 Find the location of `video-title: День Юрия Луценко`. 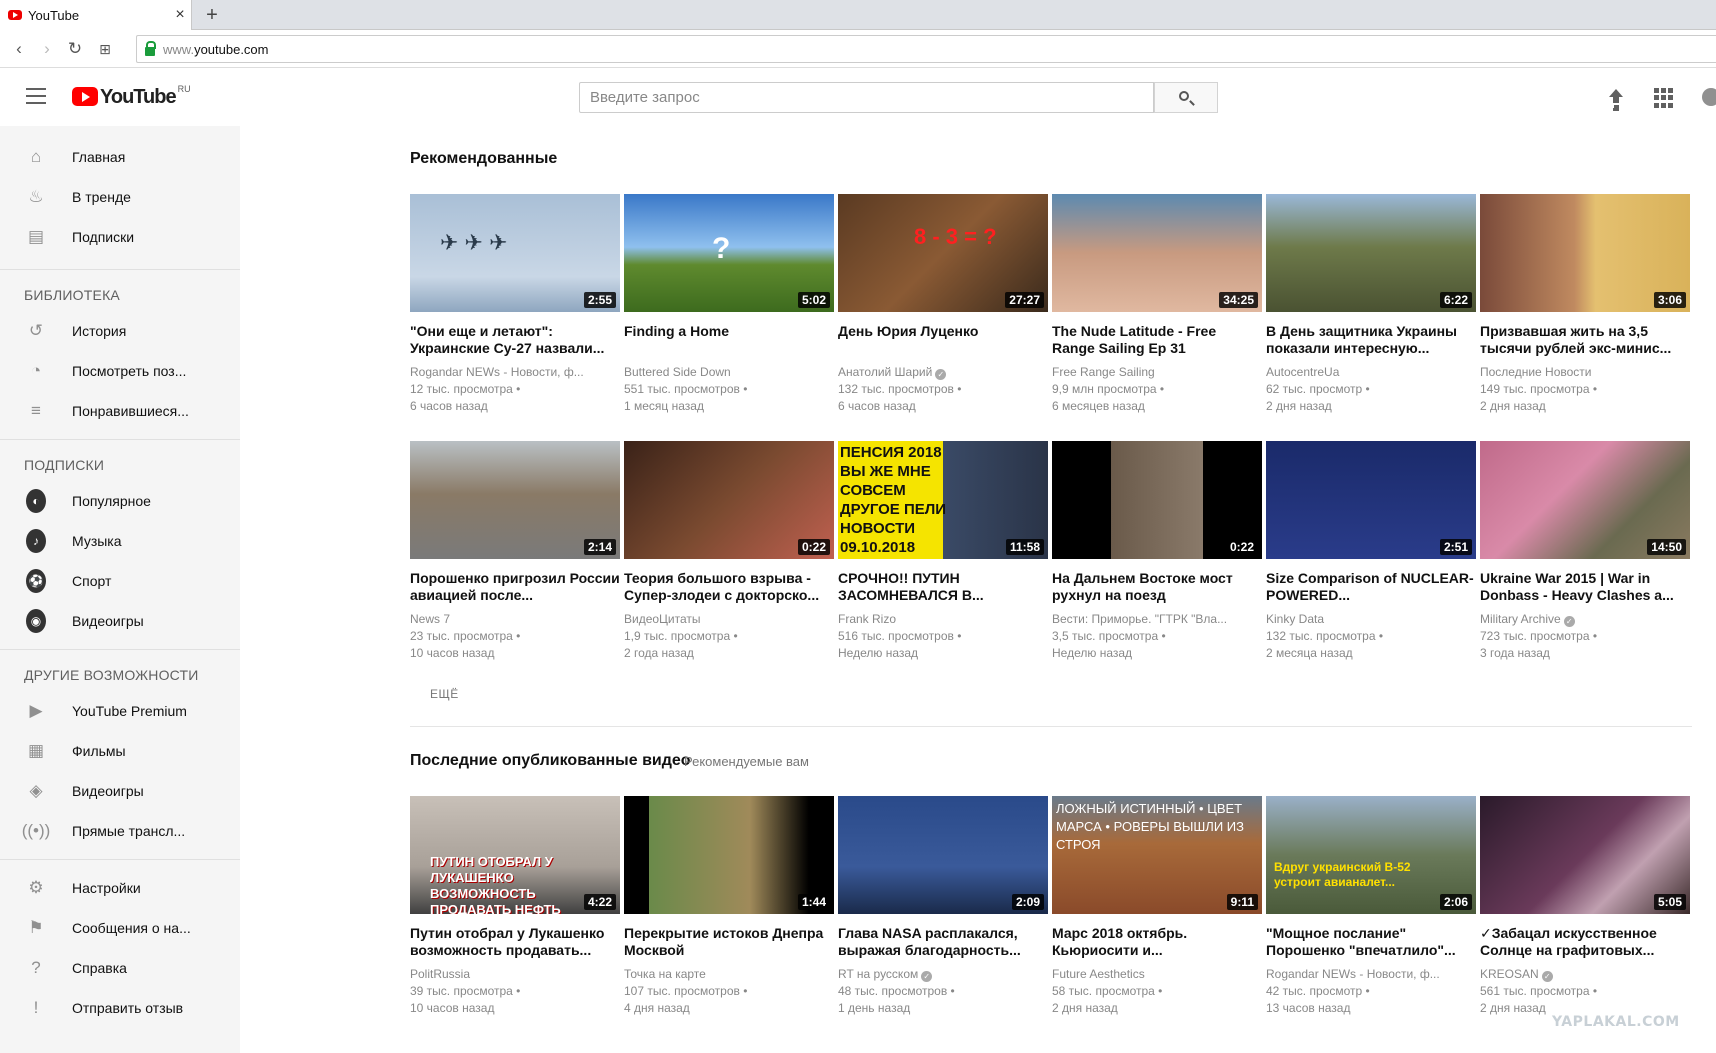

video-title: День Юрия Луценко is located at coordinates (943, 340).